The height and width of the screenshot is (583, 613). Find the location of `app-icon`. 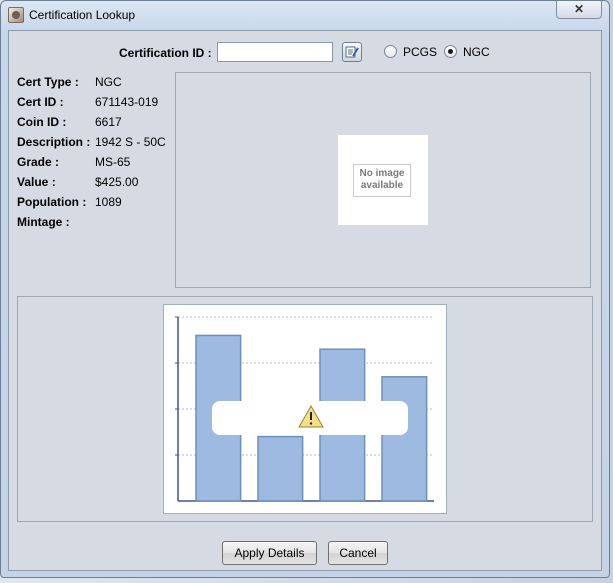

app-icon is located at coordinates (16, 15).